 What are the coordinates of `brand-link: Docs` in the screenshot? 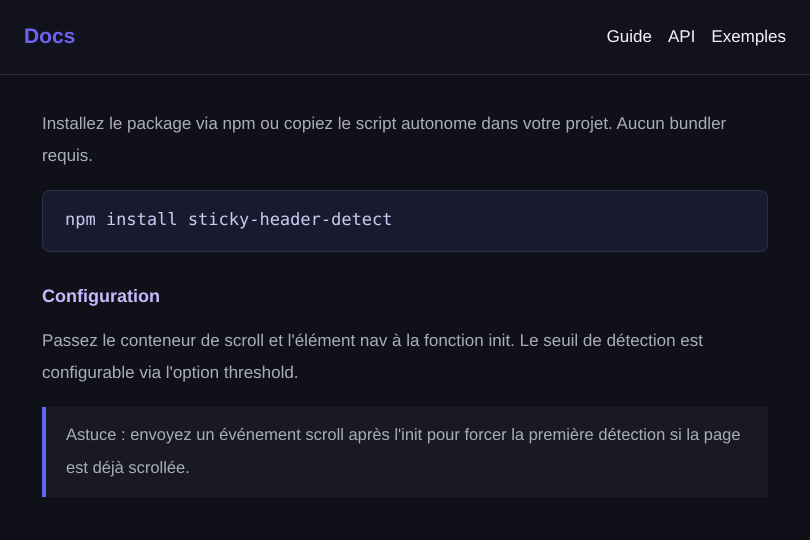 It's located at (50, 37).